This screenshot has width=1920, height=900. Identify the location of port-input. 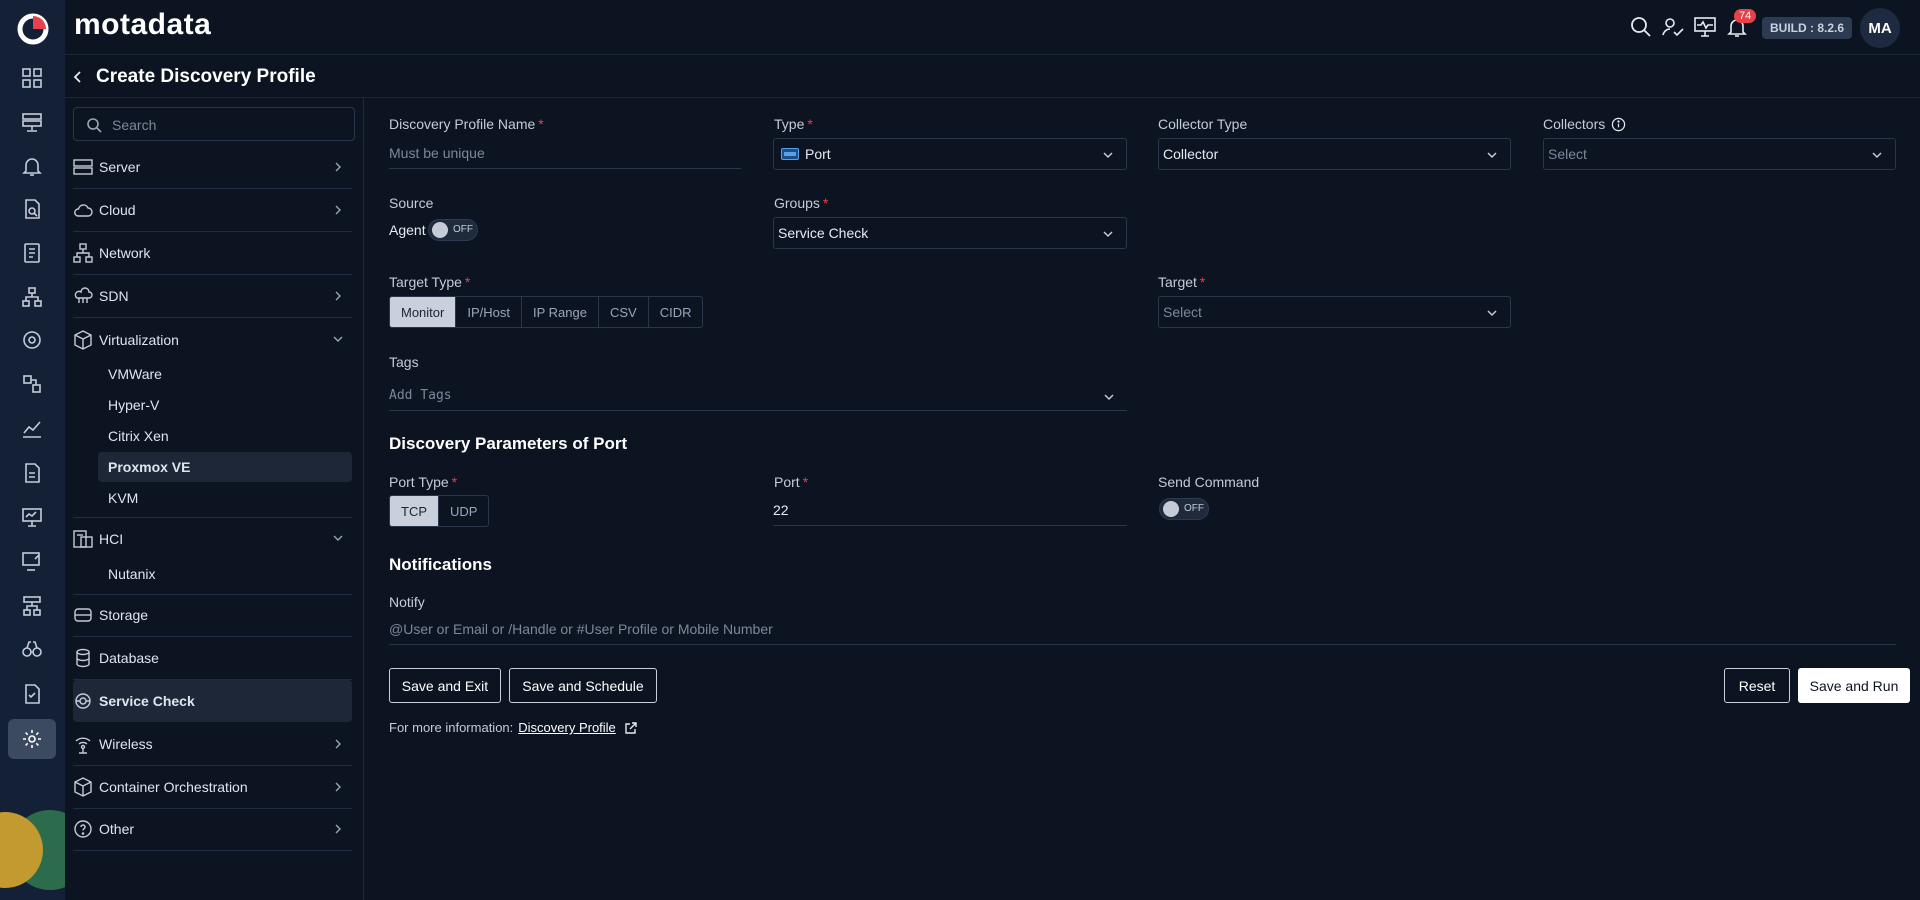
(950, 510).